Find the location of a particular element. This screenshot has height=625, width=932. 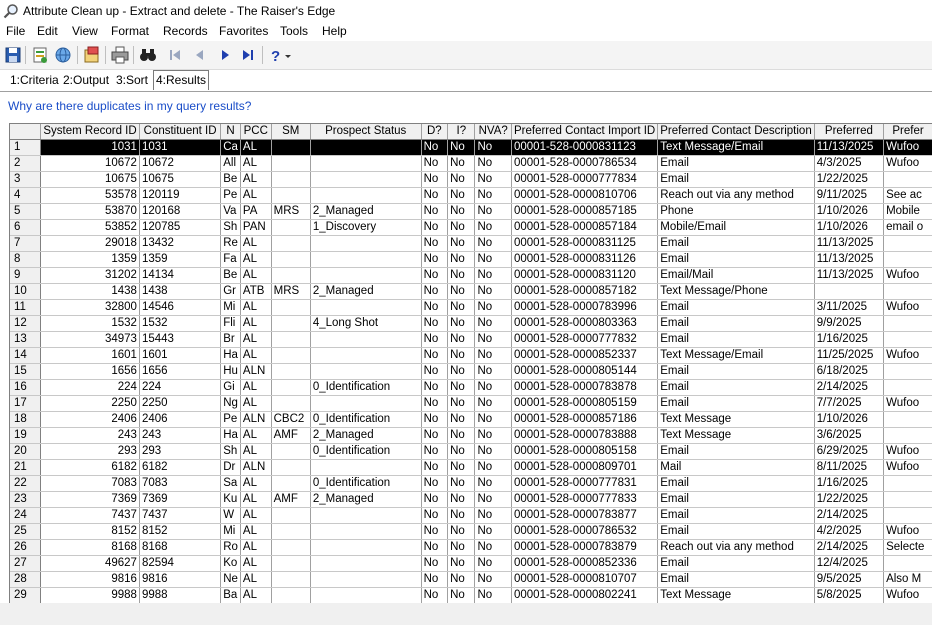

table-cell: Va is located at coordinates (230, 211).